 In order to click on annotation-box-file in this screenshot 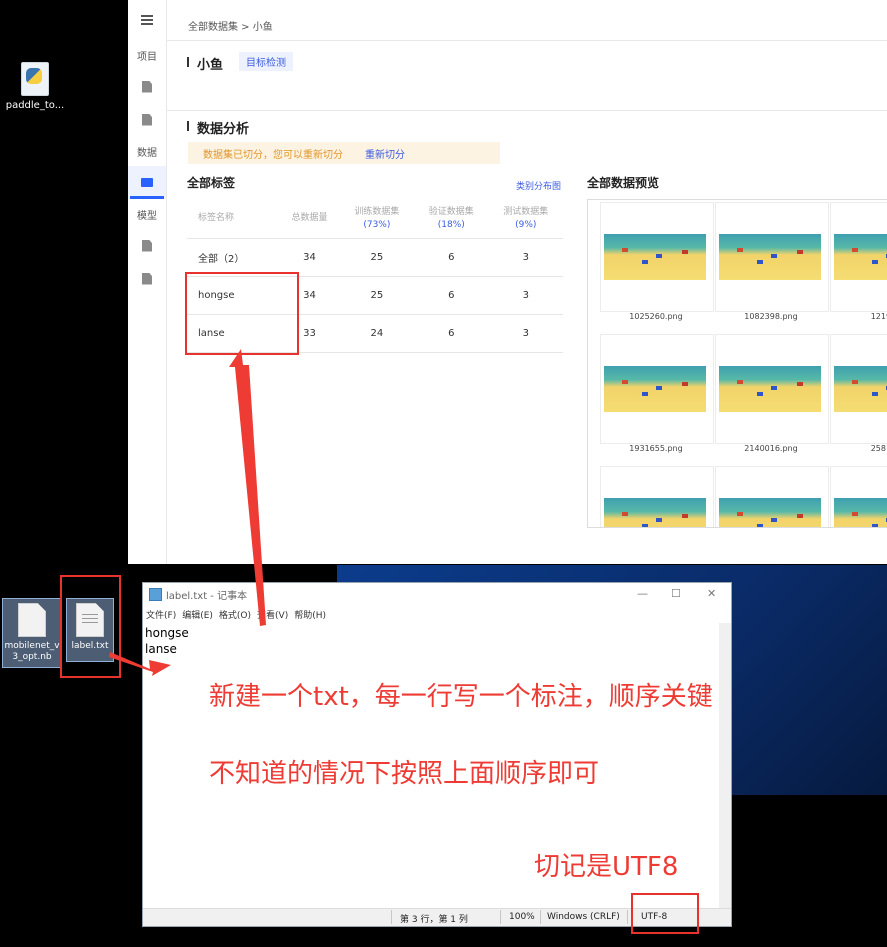, I will do `click(90, 626)`.